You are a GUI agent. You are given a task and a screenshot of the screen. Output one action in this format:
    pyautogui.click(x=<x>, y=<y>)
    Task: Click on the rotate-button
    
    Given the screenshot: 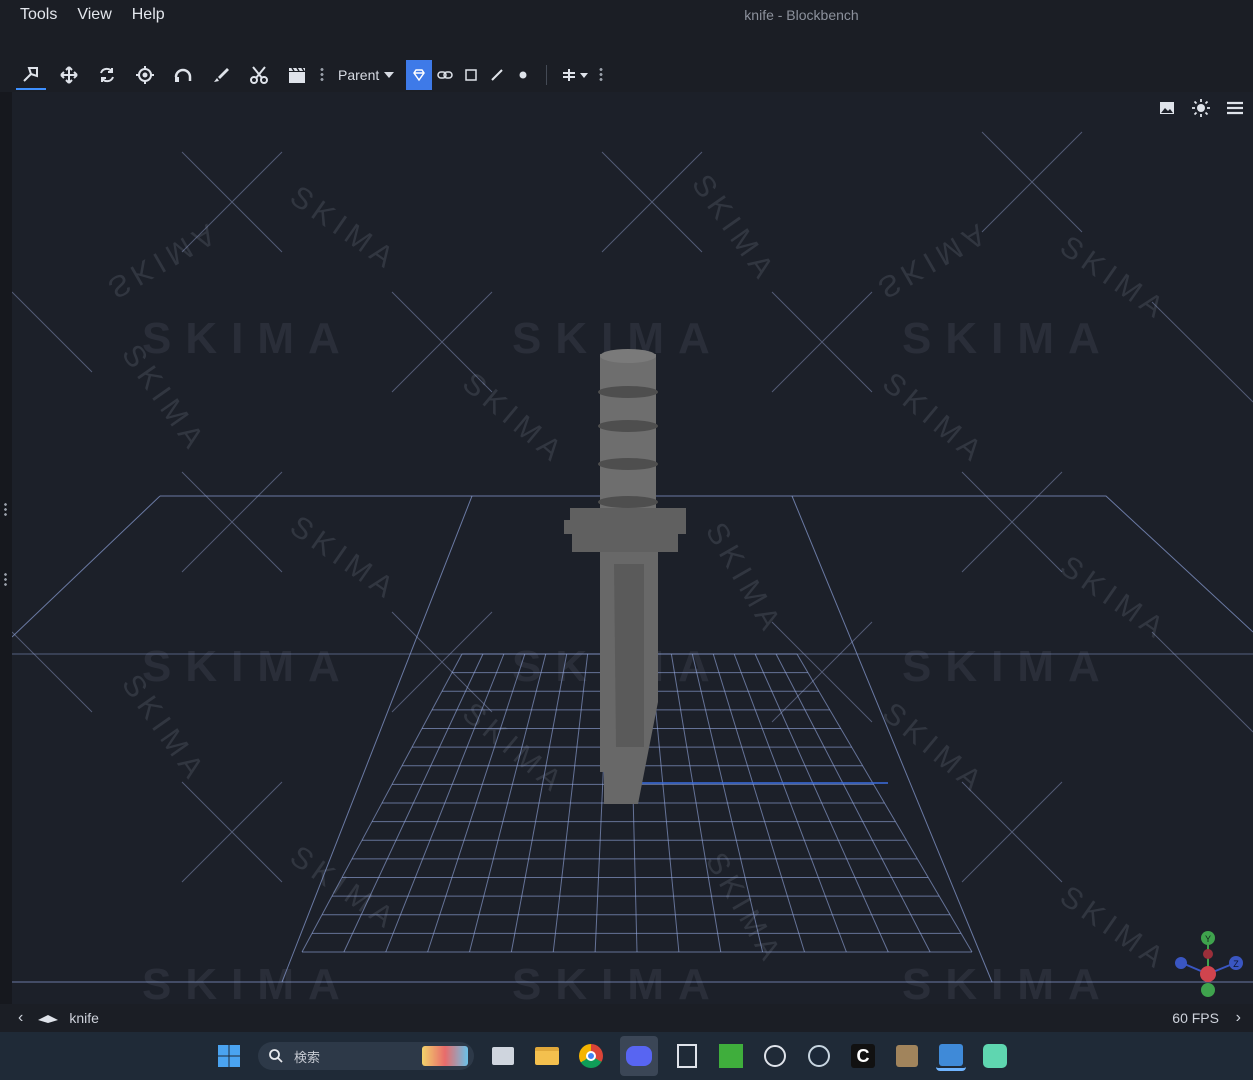 What is the action you would take?
    pyautogui.click(x=107, y=75)
    